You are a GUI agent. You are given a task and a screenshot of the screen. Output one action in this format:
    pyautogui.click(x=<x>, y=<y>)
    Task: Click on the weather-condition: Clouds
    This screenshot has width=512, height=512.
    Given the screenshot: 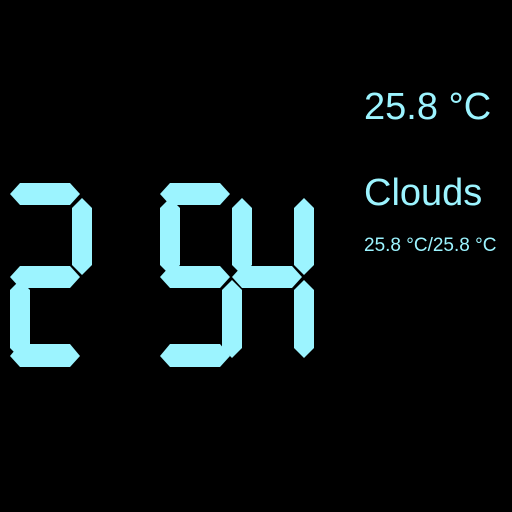 What is the action you would take?
    pyautogui.click(x=423, y=193)
    